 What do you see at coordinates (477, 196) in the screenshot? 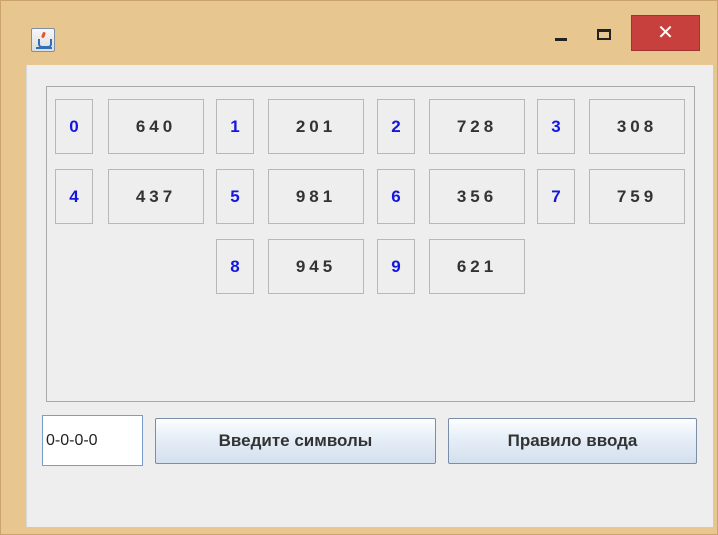
I see `value-cell-6: 356` at bounding box center [477, 196].